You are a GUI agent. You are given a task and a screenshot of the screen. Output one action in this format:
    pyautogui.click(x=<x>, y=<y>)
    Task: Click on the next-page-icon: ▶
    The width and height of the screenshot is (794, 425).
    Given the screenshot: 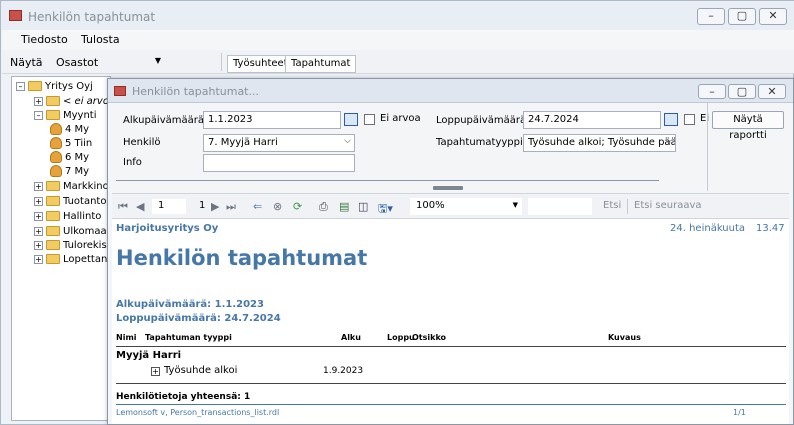 What is the action you would take?
    pyautogui.click(x=215, y=206)
    